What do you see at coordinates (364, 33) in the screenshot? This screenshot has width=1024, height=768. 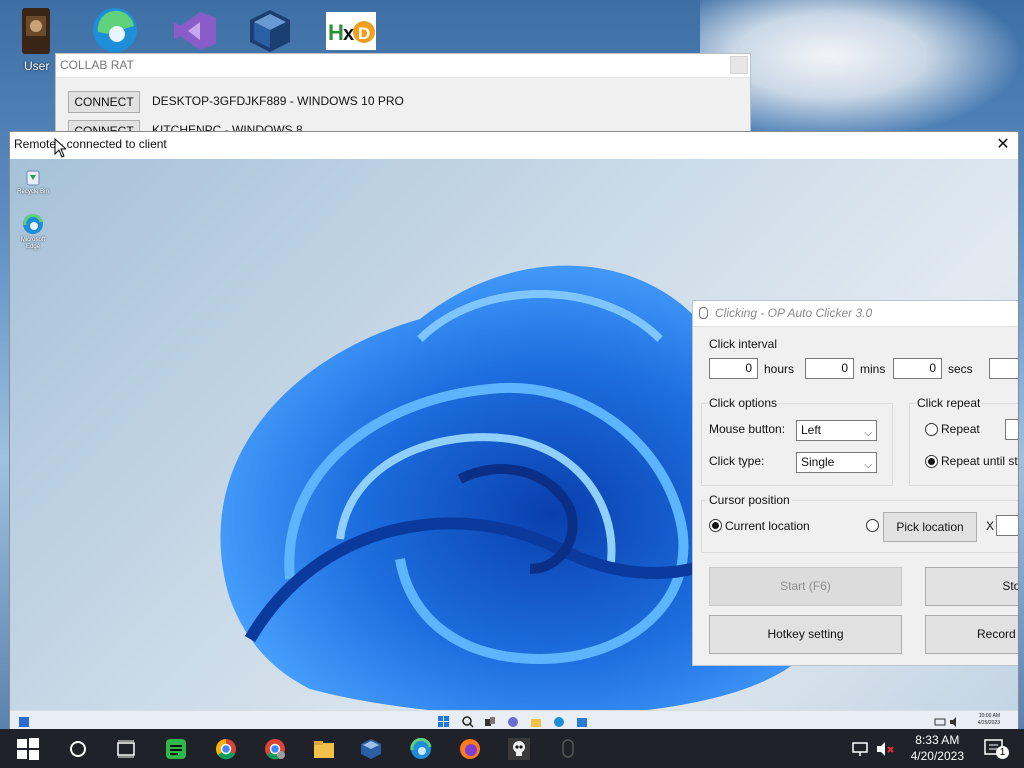 I see `svg-text: D` at bounding box center [364, 33].